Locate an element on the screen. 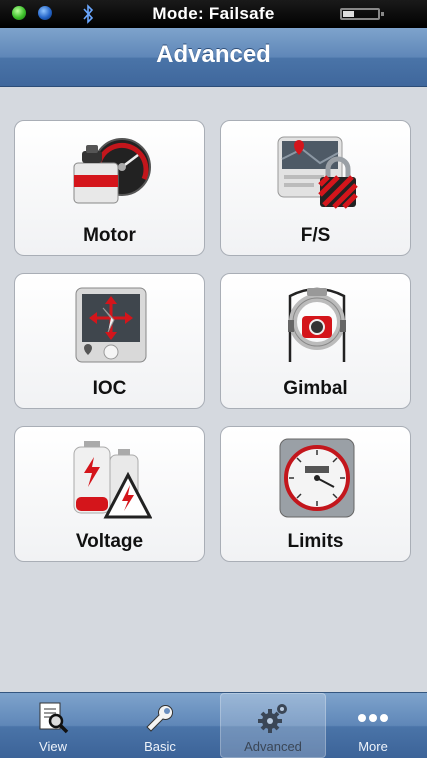 The image size is (427, 758). tab-bar: View Basic Advanced More is located at coordinates (213, 725).